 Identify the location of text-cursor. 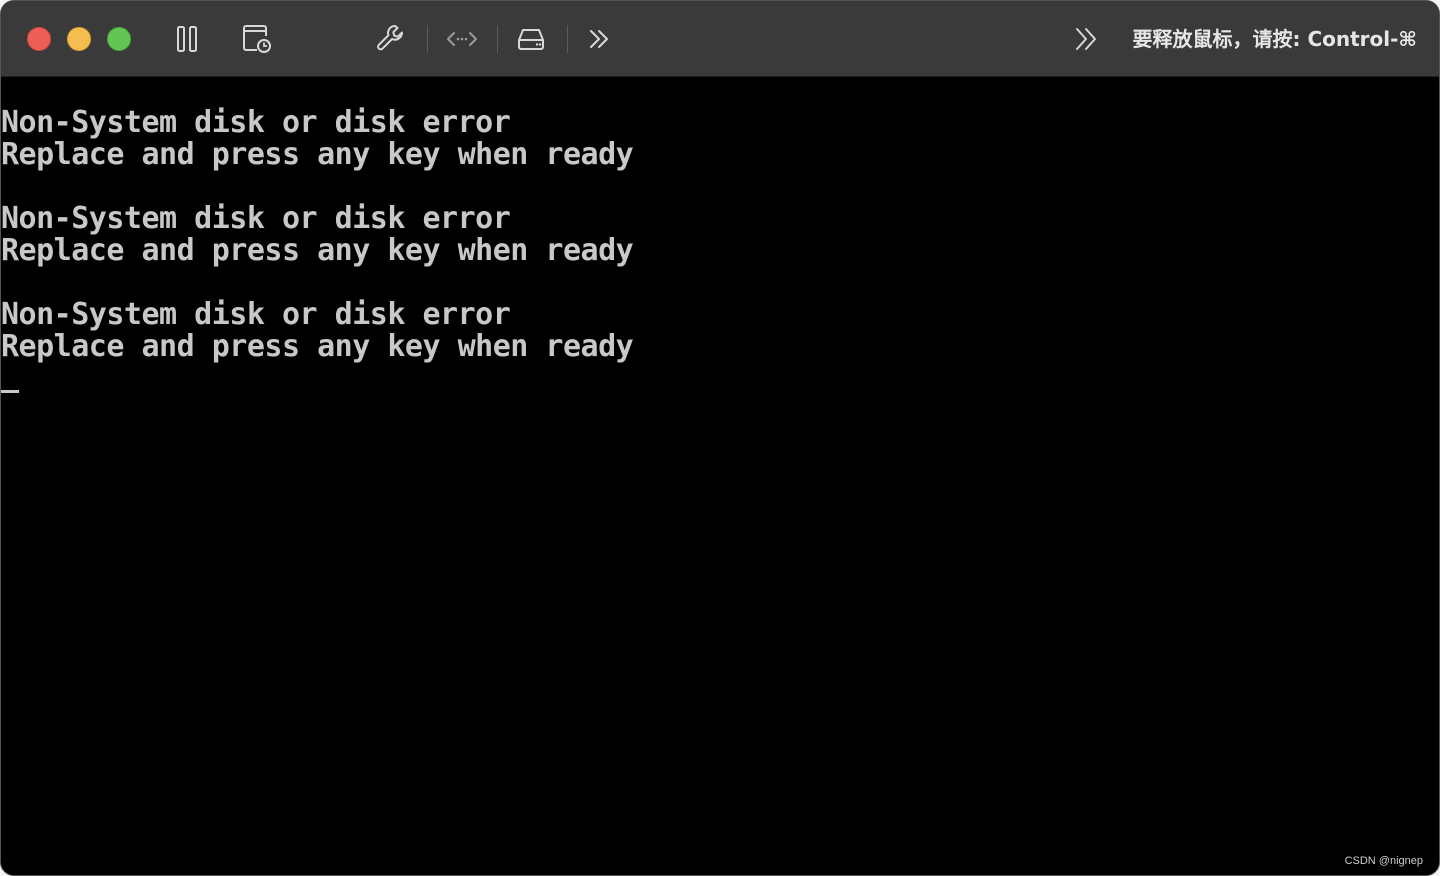
(10, 391).